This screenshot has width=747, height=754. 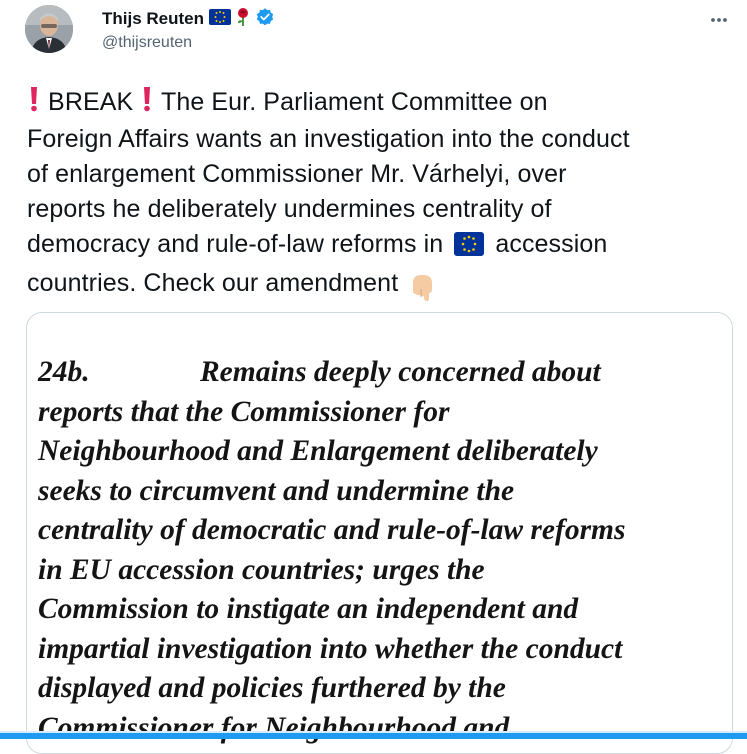 I want to click on document-line: 24b. Remains deeply concerned about, so click(x=383, y=373).